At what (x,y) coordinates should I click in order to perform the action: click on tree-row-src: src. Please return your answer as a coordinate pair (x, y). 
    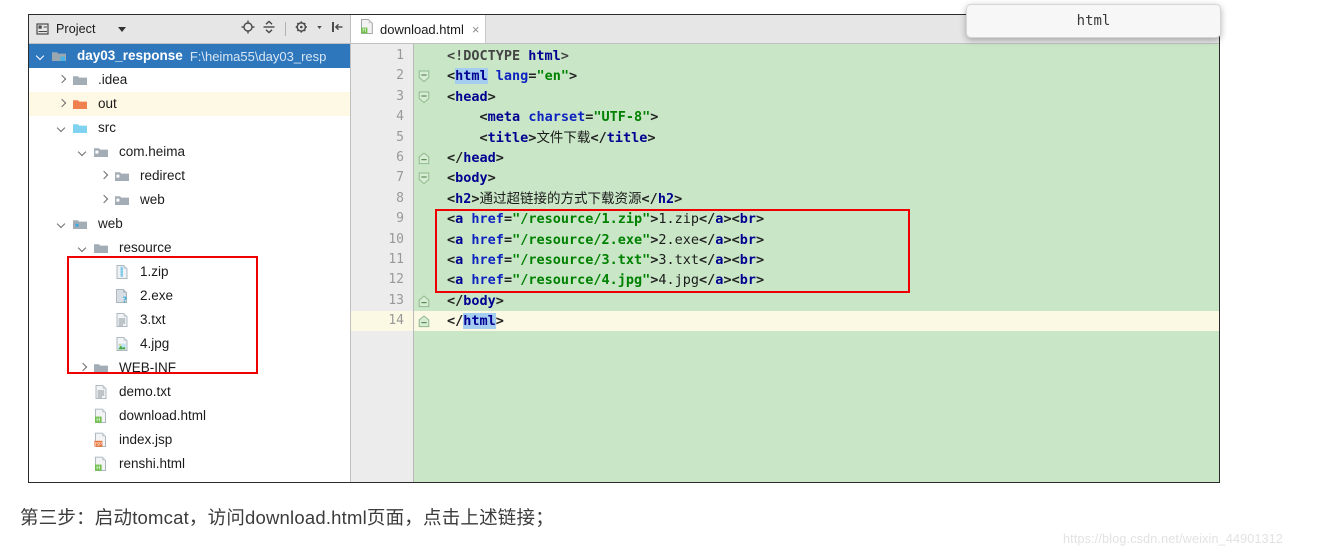
    Looking at the image, I should click on (189, 128).